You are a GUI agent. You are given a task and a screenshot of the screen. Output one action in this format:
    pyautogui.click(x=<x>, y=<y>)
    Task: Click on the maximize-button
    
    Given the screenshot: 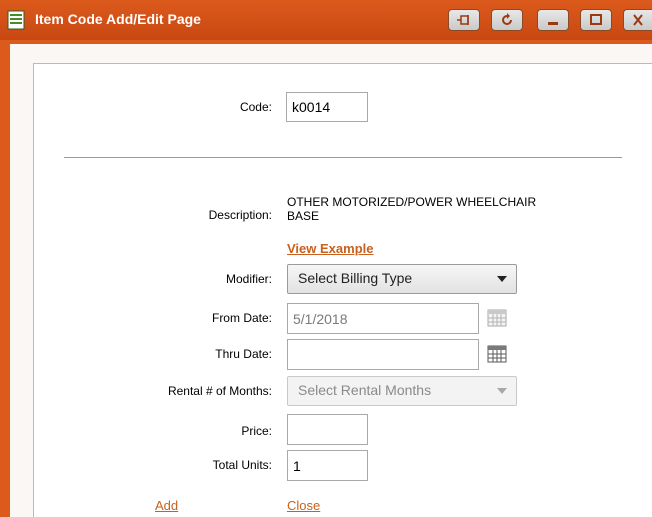 What is the action you would take?
    pyautogui.click(x=596, y=20)
    